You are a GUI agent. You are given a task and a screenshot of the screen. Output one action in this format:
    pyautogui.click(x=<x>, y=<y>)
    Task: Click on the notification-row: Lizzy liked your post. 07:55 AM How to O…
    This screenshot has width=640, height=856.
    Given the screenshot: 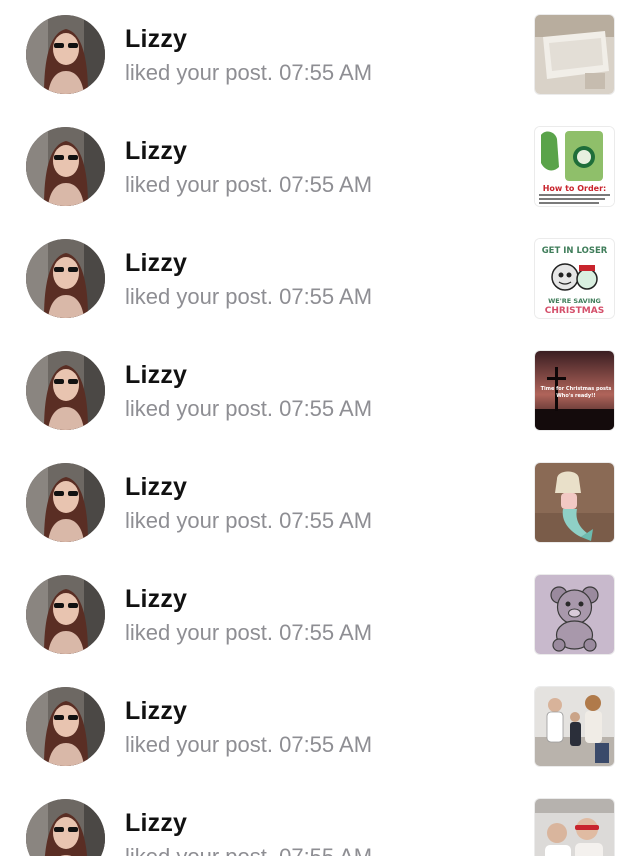 What is the action you would take?
    pyautogui.click(x=320, y=168)
    